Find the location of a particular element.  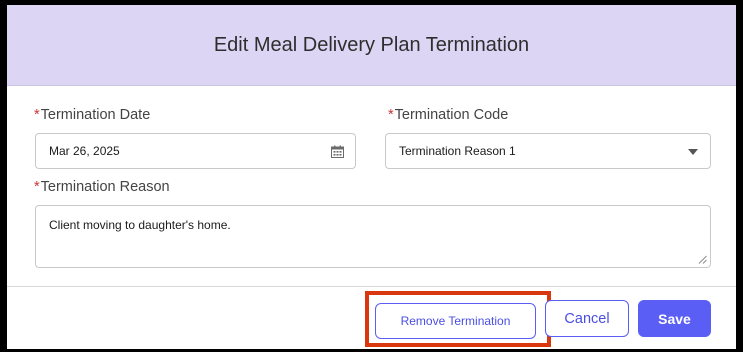

termination-reason-value: Client moving to daughter's home. is located at coordinates (140, 225).